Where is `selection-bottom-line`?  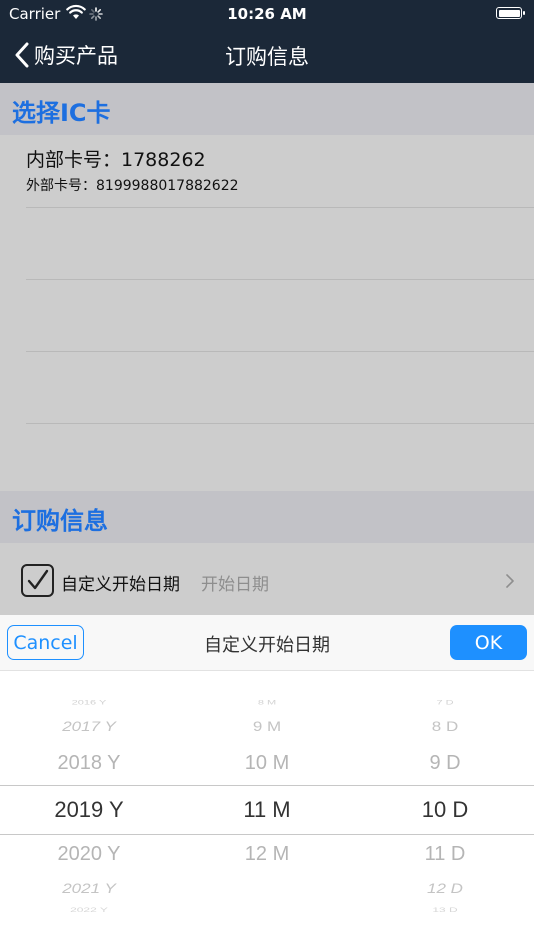 selection-bottom-line is located at coordinates (267, 834).